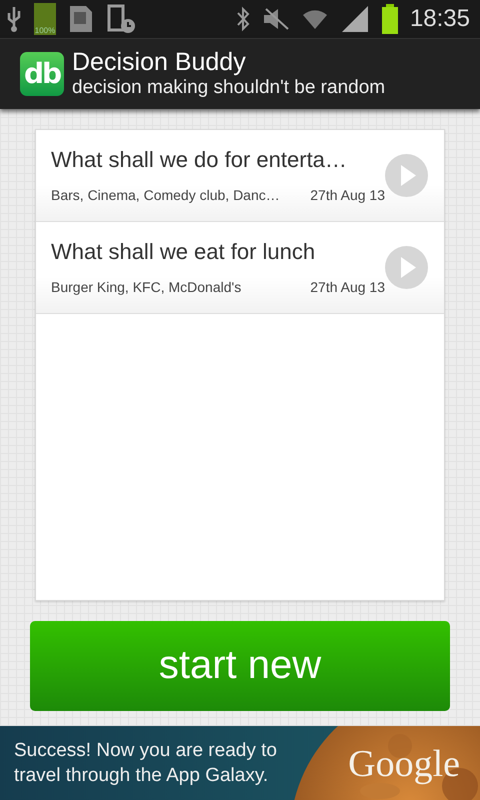 The width and height of the screenshot is (480, 800). Describe the element at coordinates (240, 176) in the screenshot. I see `decision-list-item: What shall we do for enterta… Bars, Cinema, Comedy club, Danc… 27th Aug 13` at that location.